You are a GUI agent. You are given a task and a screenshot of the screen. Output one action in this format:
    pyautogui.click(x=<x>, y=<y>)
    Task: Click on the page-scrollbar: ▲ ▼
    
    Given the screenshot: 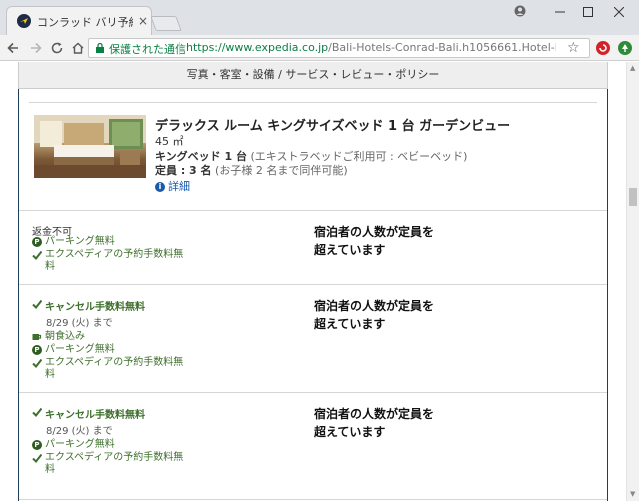 What is the action you would take?
    pyautogui.click(x=632, y=281)
    